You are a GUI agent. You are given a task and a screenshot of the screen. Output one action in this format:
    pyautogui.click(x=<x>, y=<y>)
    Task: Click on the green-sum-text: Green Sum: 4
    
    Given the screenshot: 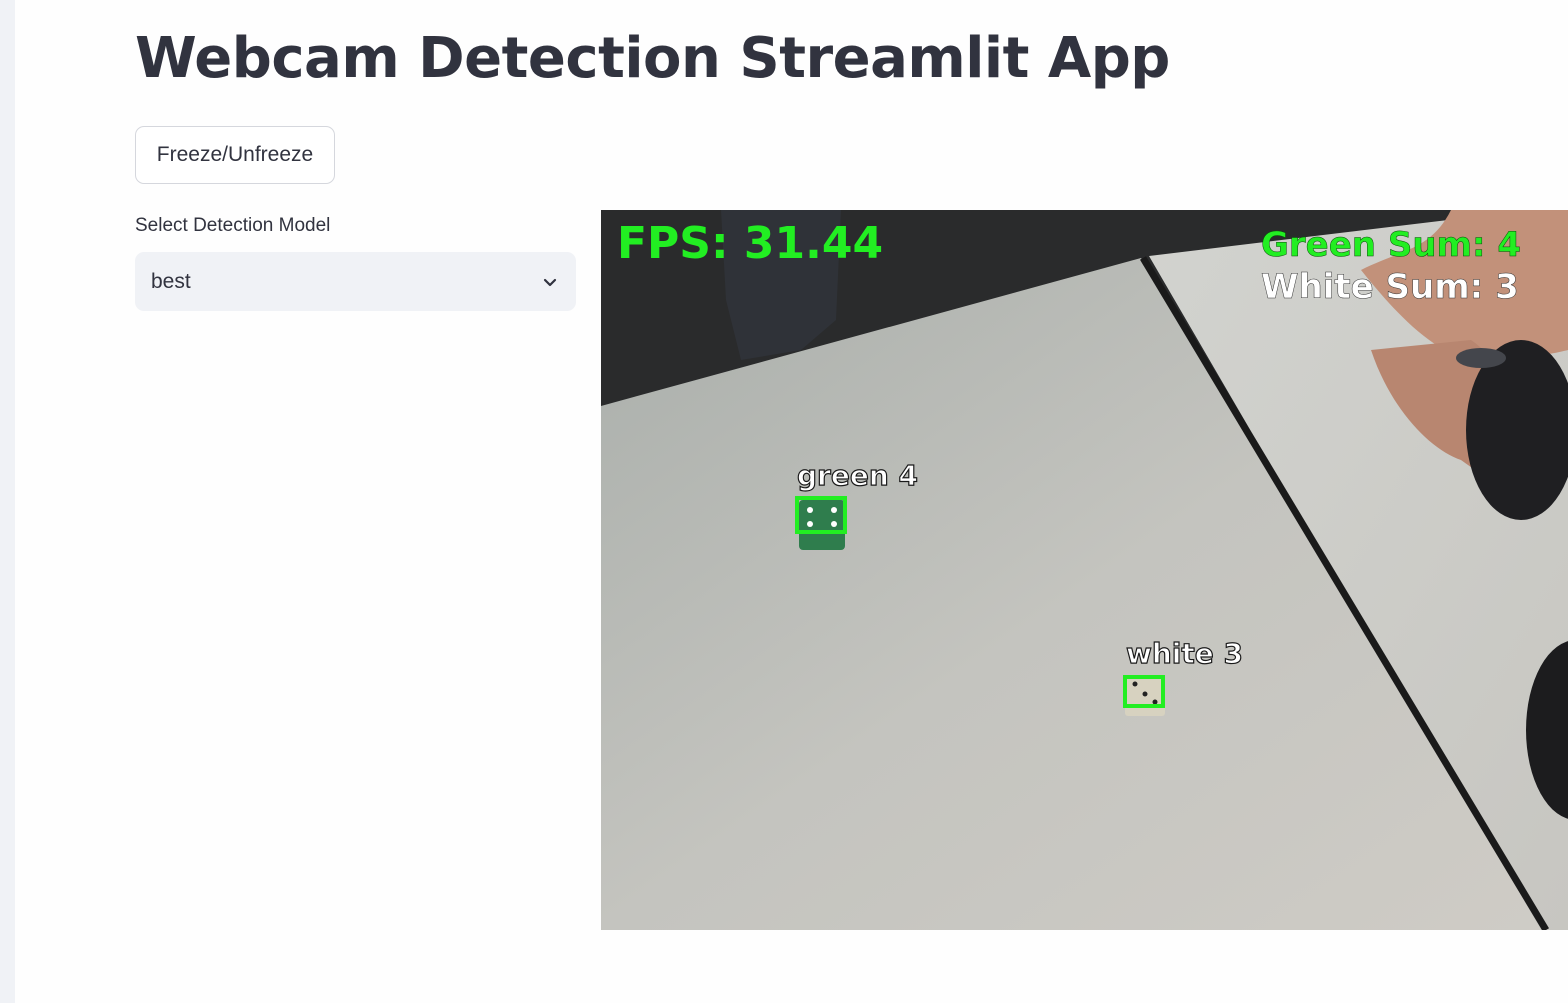 What is the action you would take?
    pyautogui.click(x=1391, y=245)
    